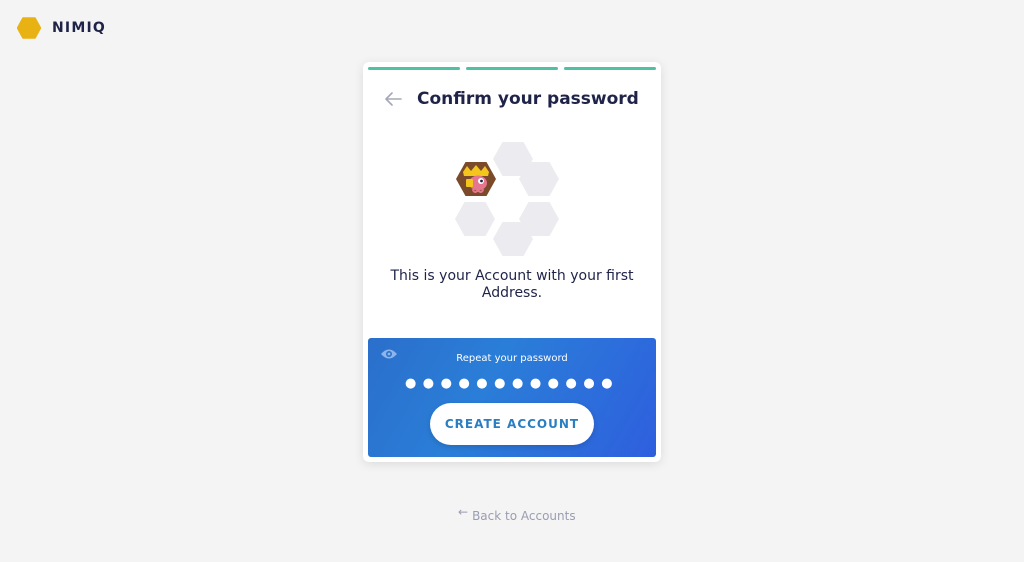  Describe the element at coordinates (513, 199) in the screenshot. I see `identicon-group` at that location.